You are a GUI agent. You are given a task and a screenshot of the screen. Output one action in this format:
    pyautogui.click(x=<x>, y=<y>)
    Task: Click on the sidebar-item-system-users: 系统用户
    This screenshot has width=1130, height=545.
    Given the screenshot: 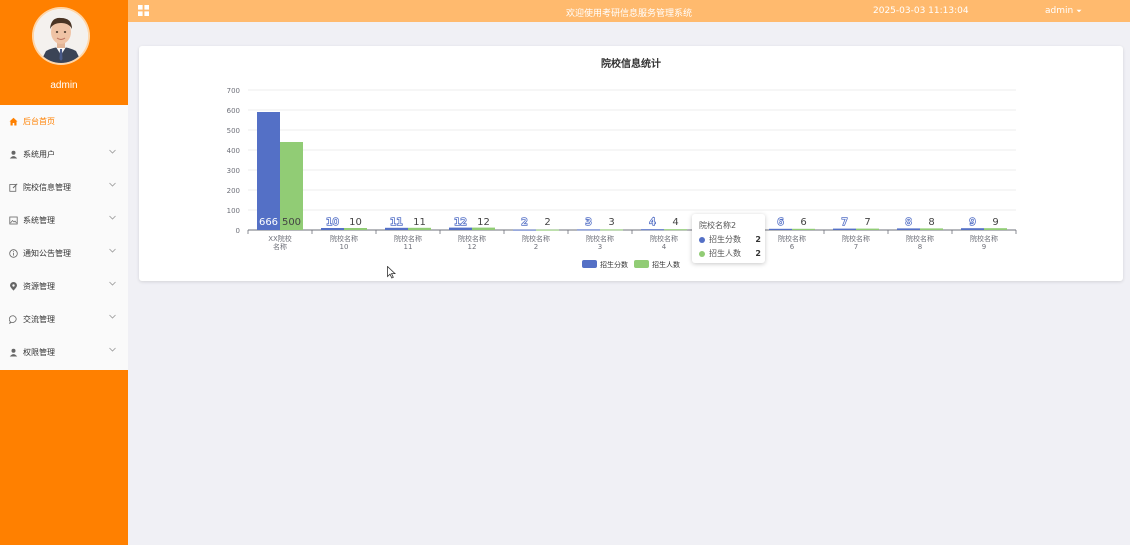 What is the action you would take?
    pyautogui.click(x=64, y=154)
    